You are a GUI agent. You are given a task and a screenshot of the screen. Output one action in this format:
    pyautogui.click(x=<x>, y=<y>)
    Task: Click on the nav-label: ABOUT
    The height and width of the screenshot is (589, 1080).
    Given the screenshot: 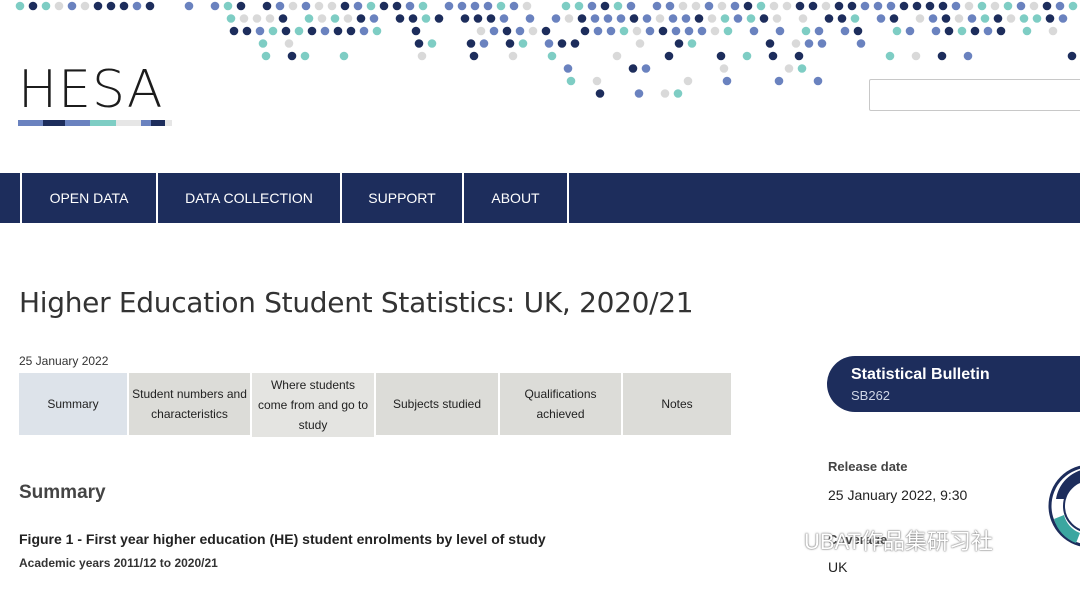 What is the action you would take?
    pyautogui.click(x=515, y=198)
    